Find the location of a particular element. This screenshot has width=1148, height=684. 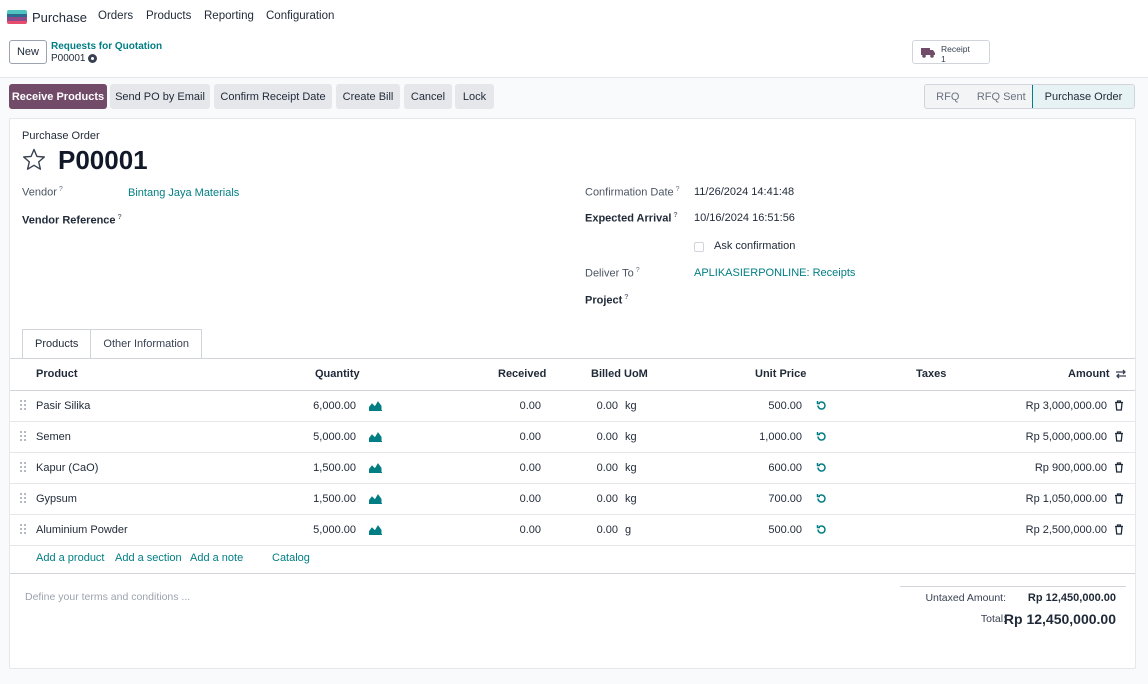

col-received: Received is located at coordinates (522, 374).